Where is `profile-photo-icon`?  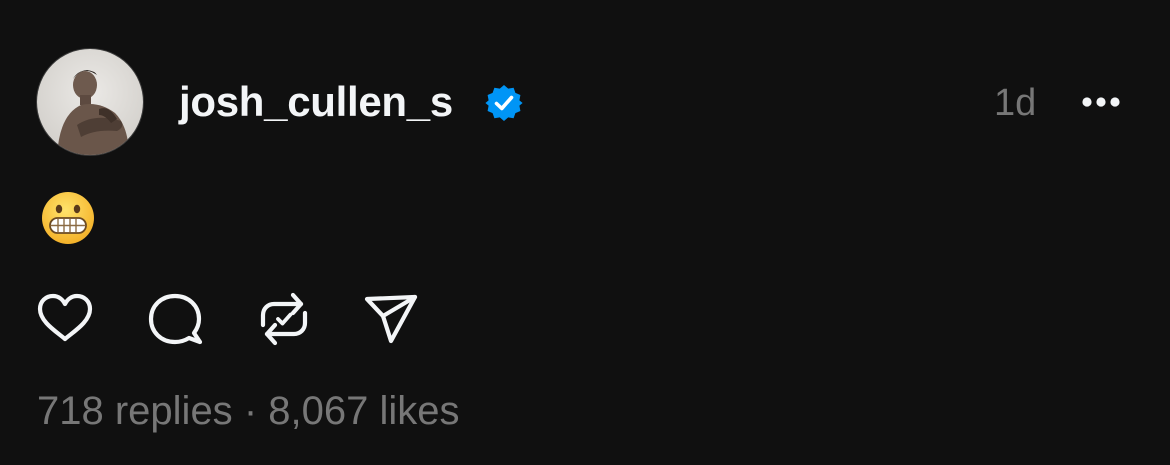
profile-photo-icon is located at coordinates (90, 102).